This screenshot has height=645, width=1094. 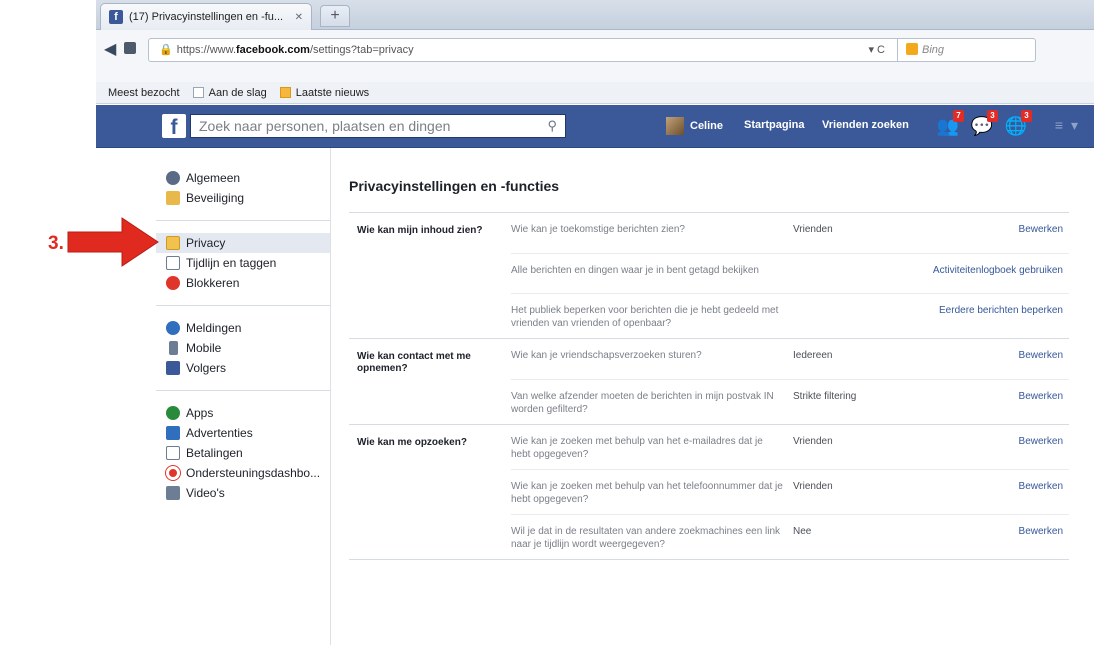 What do you see at coordinates (243, 453) in the screenshot?
I see `sidebar-item-payments: Betalingen` at bounding box center [243, 453].